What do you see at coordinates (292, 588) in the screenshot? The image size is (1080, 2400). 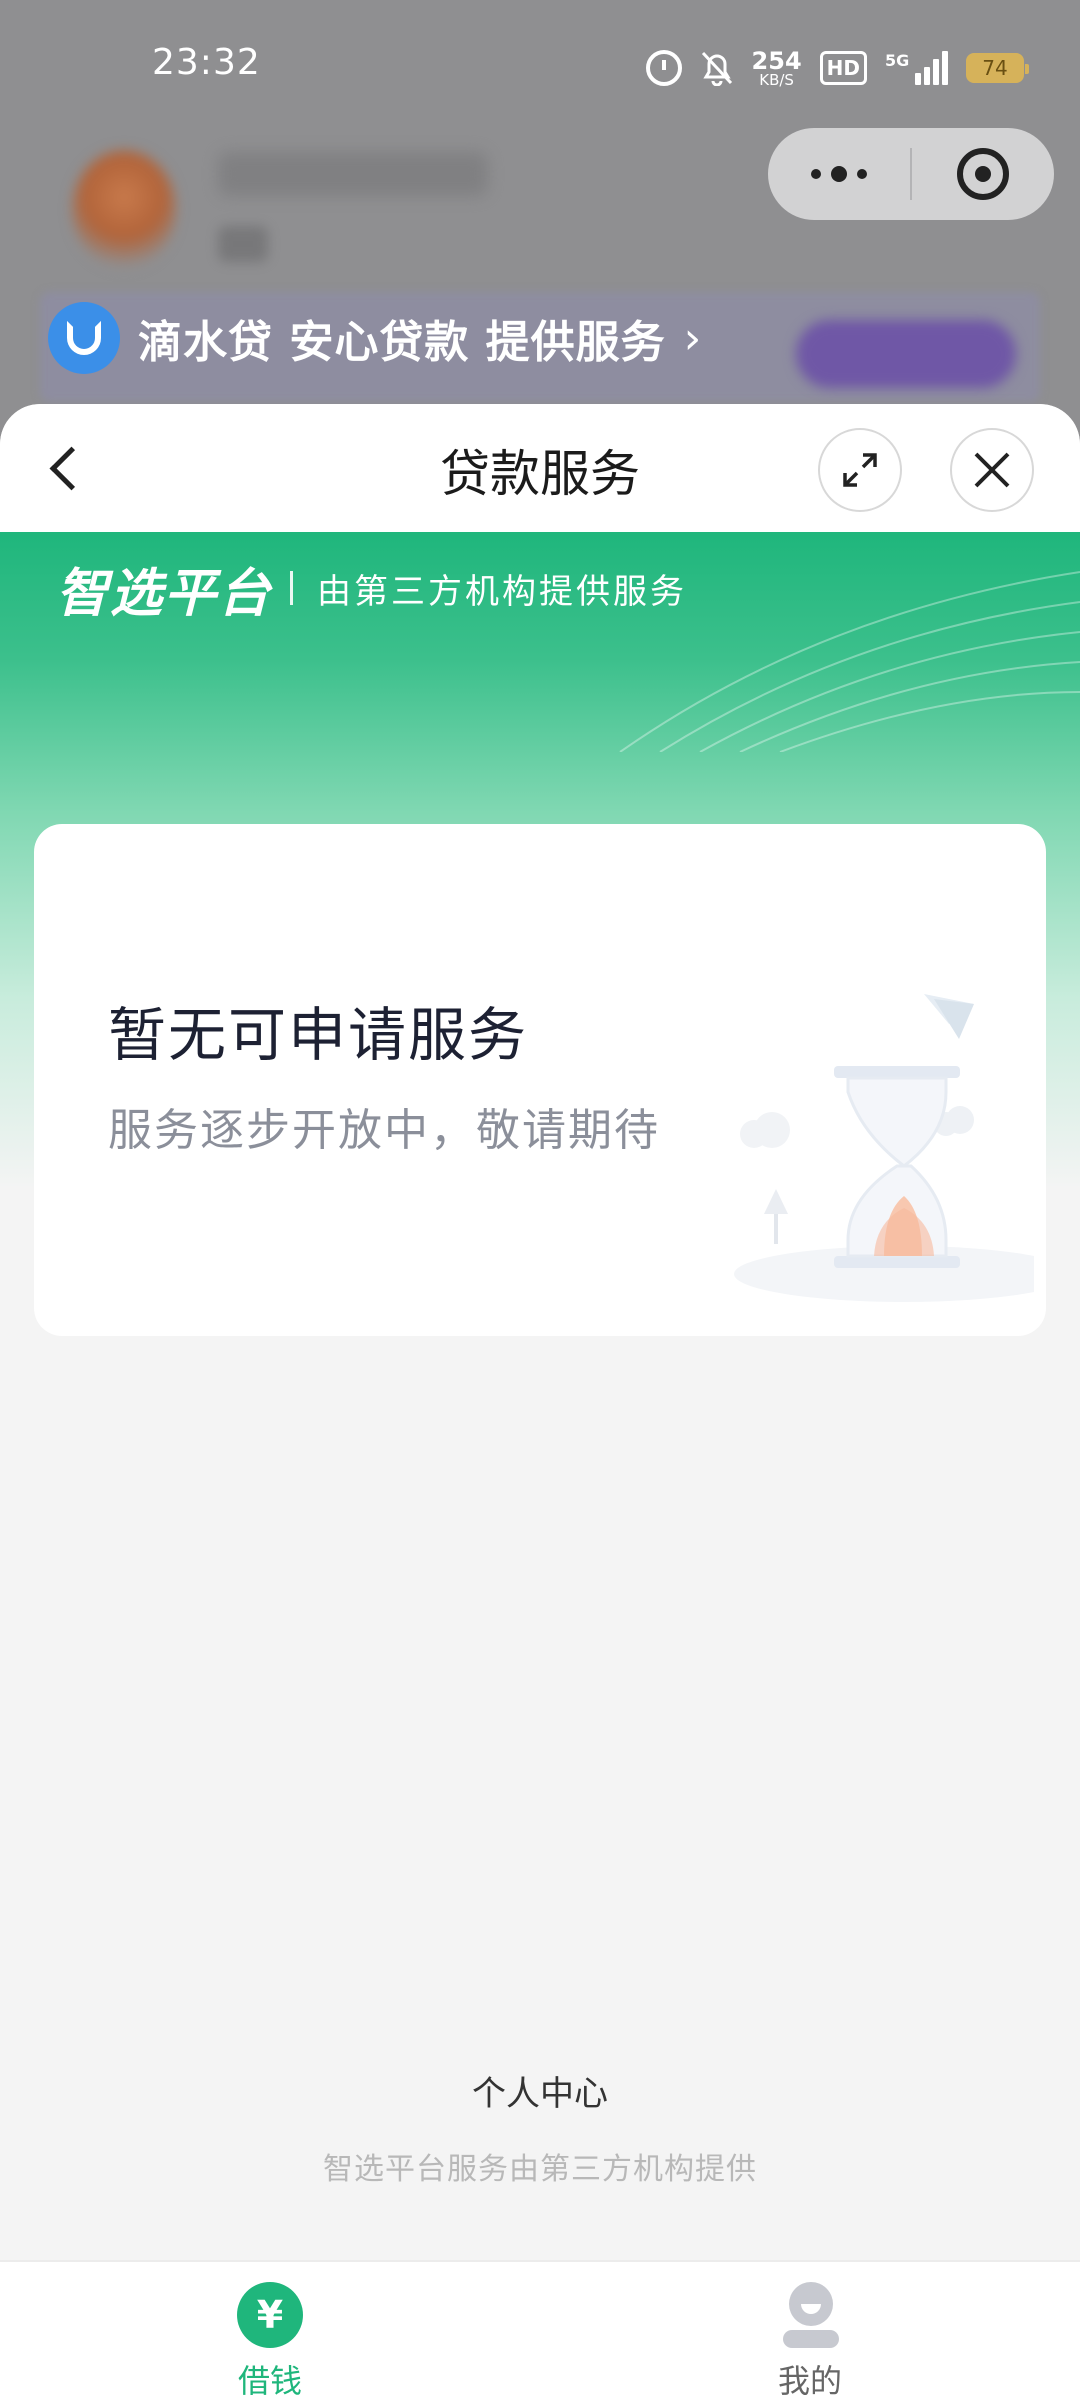 I see `brand-separator` at bounding box center [292, 588].